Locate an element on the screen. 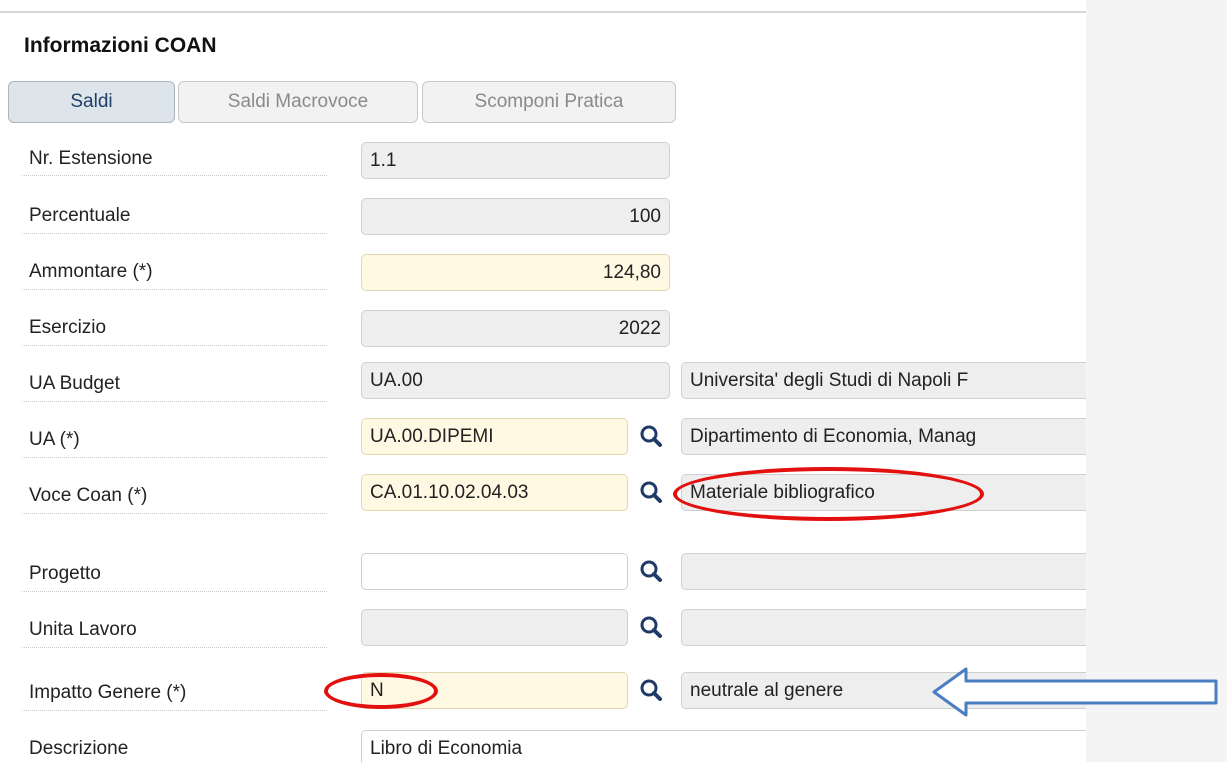  unita-lavoro-description is located at coordinates (883, 627).